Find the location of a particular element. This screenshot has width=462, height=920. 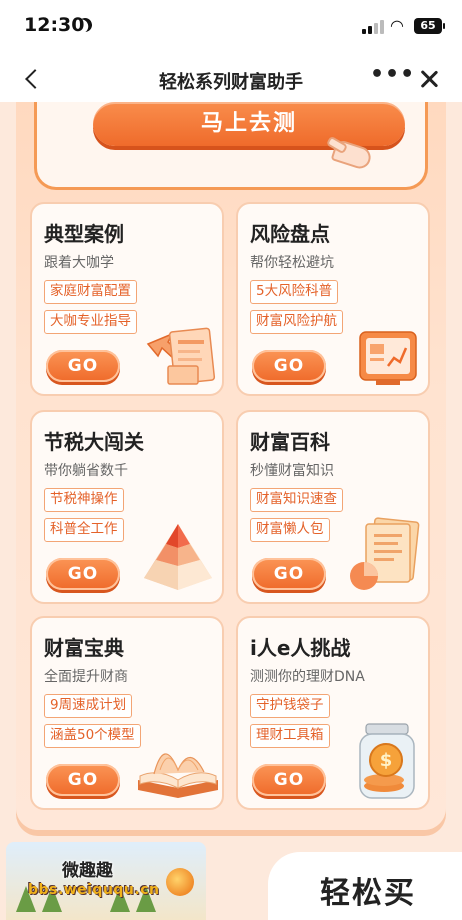

card-wealth-handbook: 财富宝典 全面提升财商 9周速成计划 涵盖50个模型 GO is located at coordinates (127, 713).